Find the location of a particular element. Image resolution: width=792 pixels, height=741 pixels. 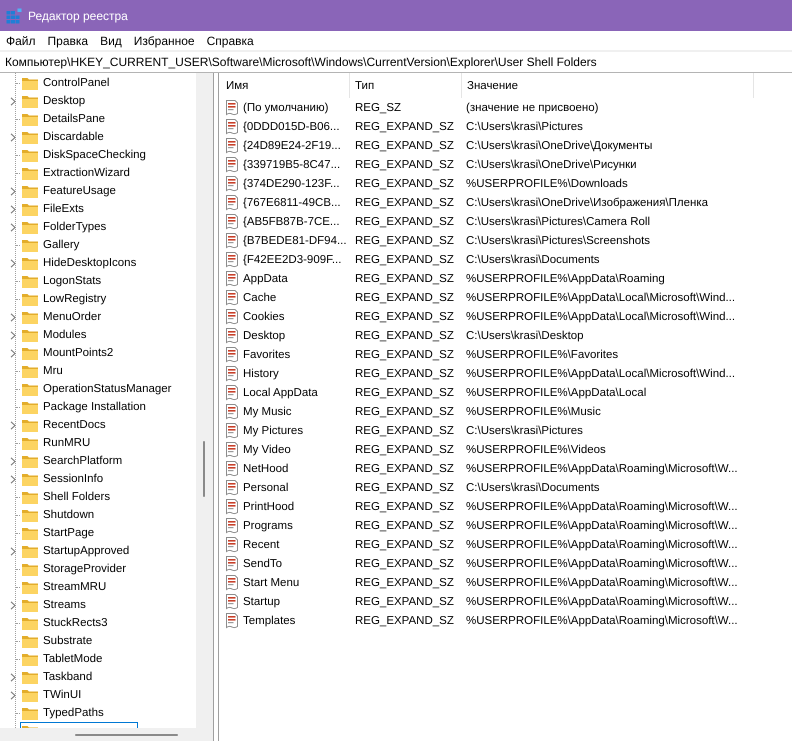

tree-item: Desktop is located at coordinates (55, 101).